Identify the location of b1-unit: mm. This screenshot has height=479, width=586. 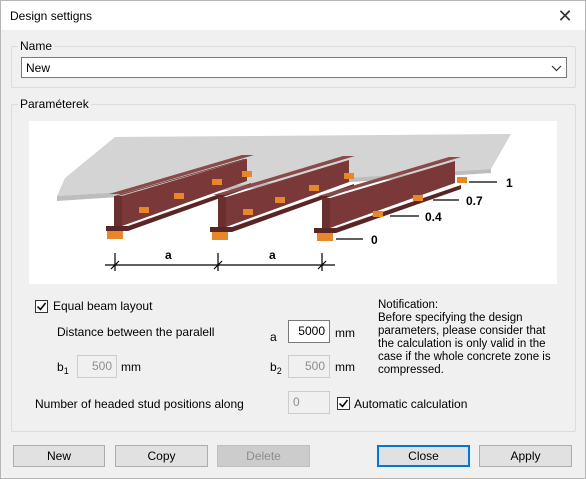
(131, 367).